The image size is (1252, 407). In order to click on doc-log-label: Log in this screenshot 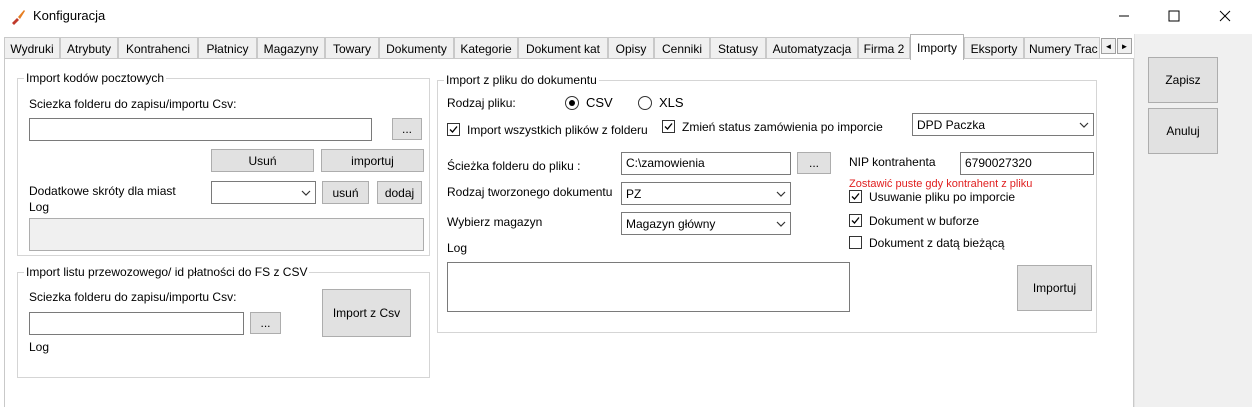, I will do `click(457, 248)`.